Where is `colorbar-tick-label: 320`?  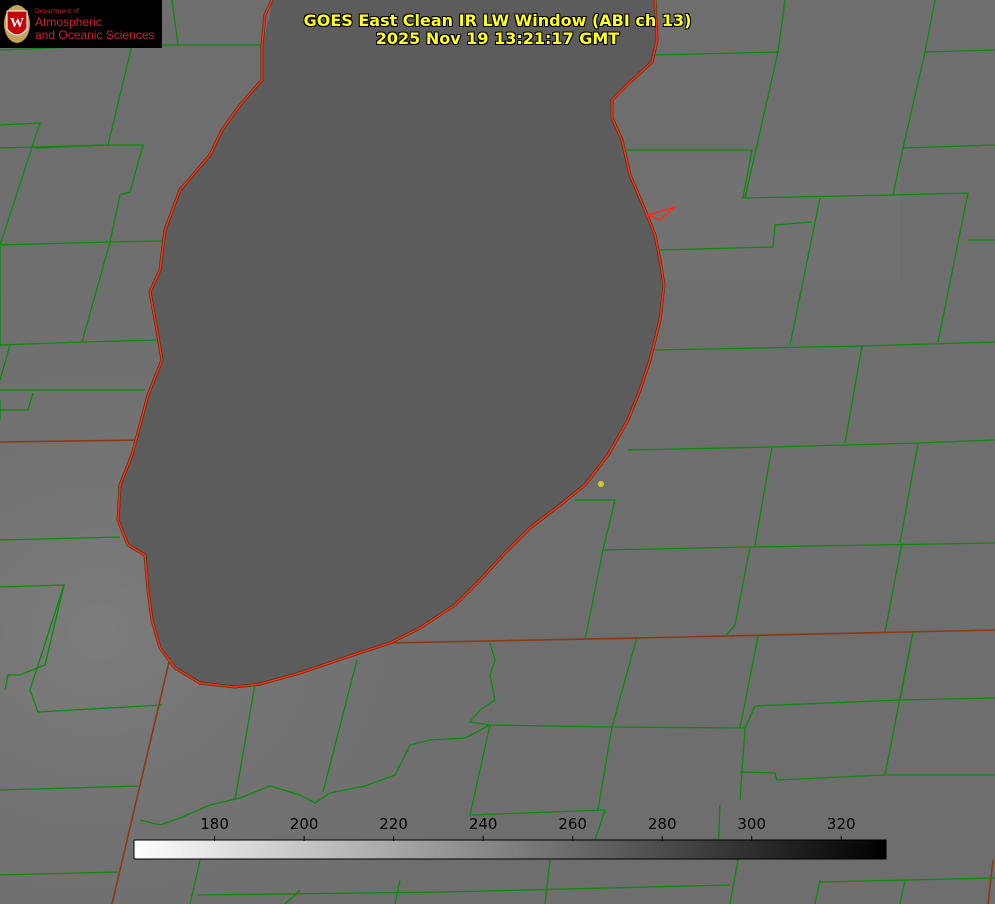 colorbar-tick-label: 320 is located at coordinates (841, 824).